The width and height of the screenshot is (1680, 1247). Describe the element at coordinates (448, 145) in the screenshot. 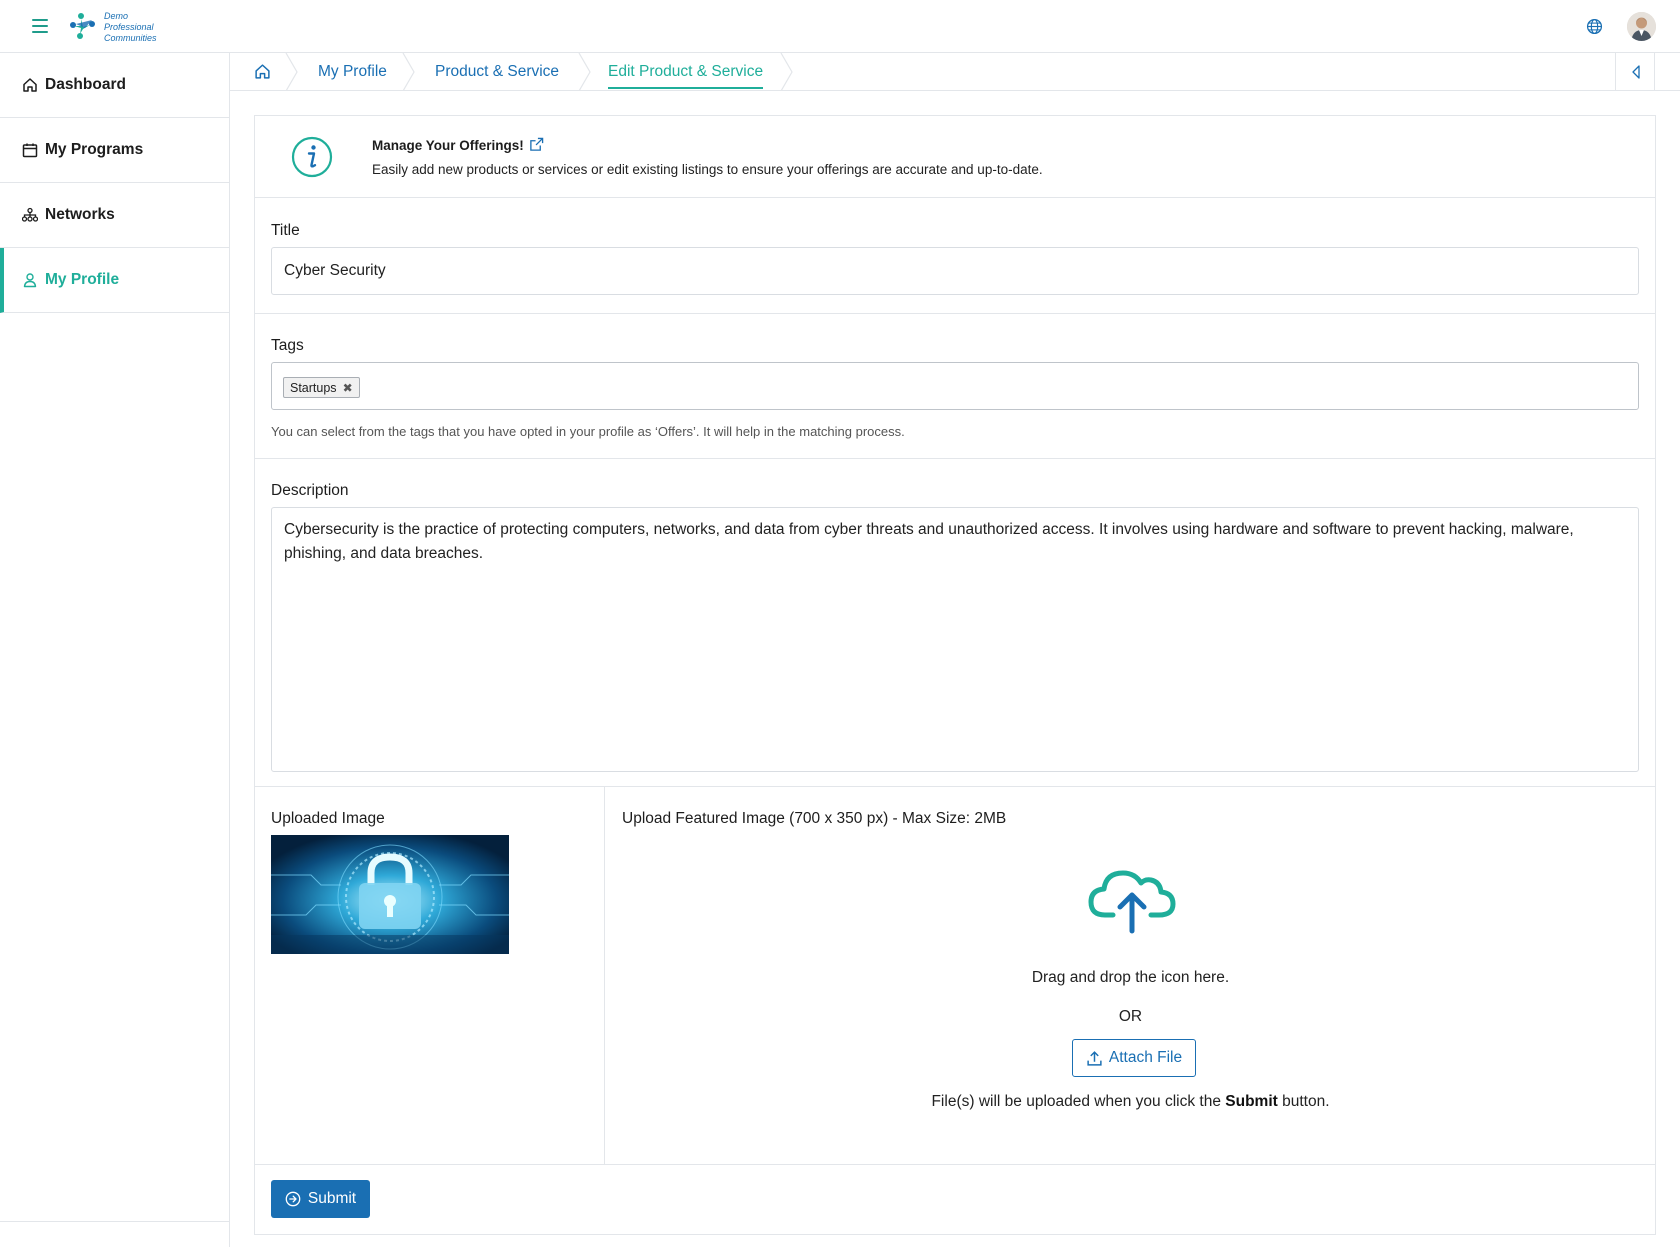

I see `info-title: Manage Your Offerings!` at that location.